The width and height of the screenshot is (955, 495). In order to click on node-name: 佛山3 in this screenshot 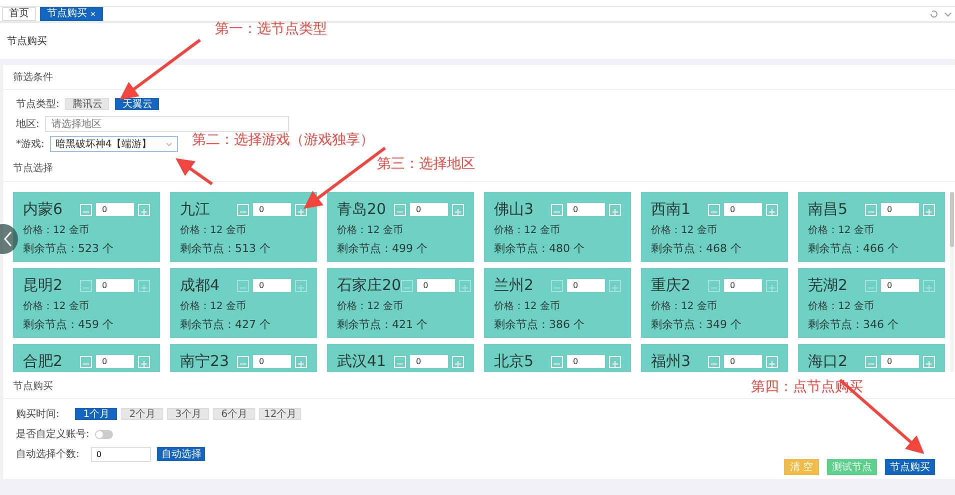, I will do `click(514, 209)`.